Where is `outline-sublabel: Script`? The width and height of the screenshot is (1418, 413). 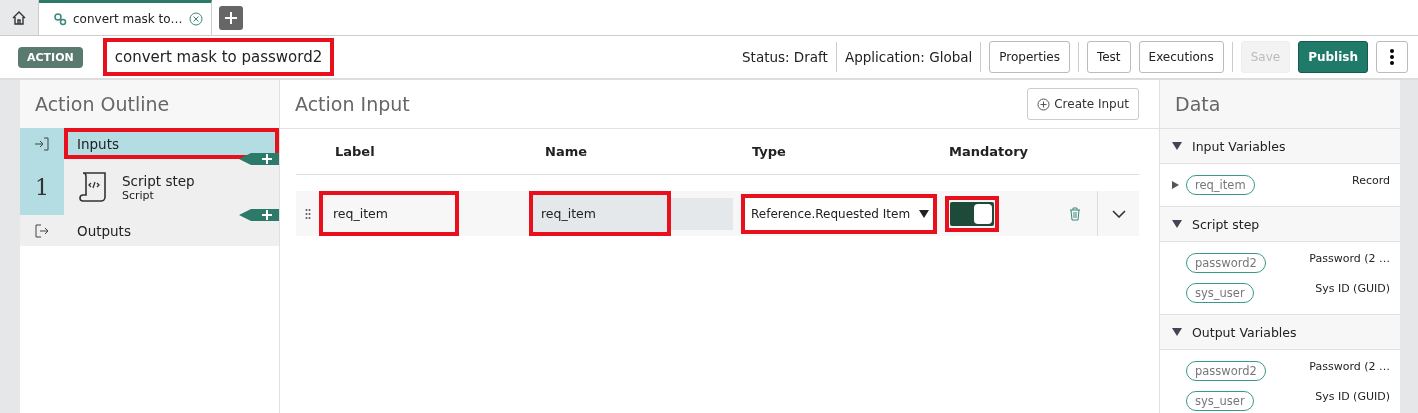 outline-sublabel: Script is located at coordinates (138, 195).